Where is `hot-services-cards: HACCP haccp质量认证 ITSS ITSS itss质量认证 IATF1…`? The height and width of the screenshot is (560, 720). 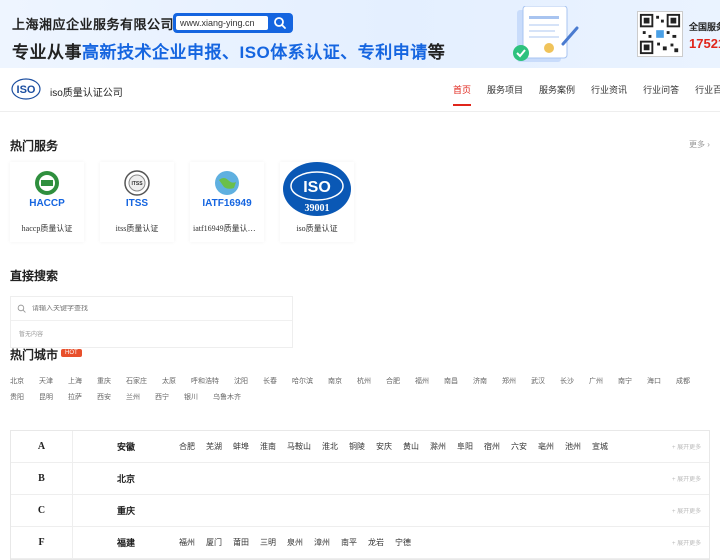
hot-services-cards: HACCP haccp质量认证 ITSS ITSS itss质量认证 IATF1… is located at coordinates (182, 202).